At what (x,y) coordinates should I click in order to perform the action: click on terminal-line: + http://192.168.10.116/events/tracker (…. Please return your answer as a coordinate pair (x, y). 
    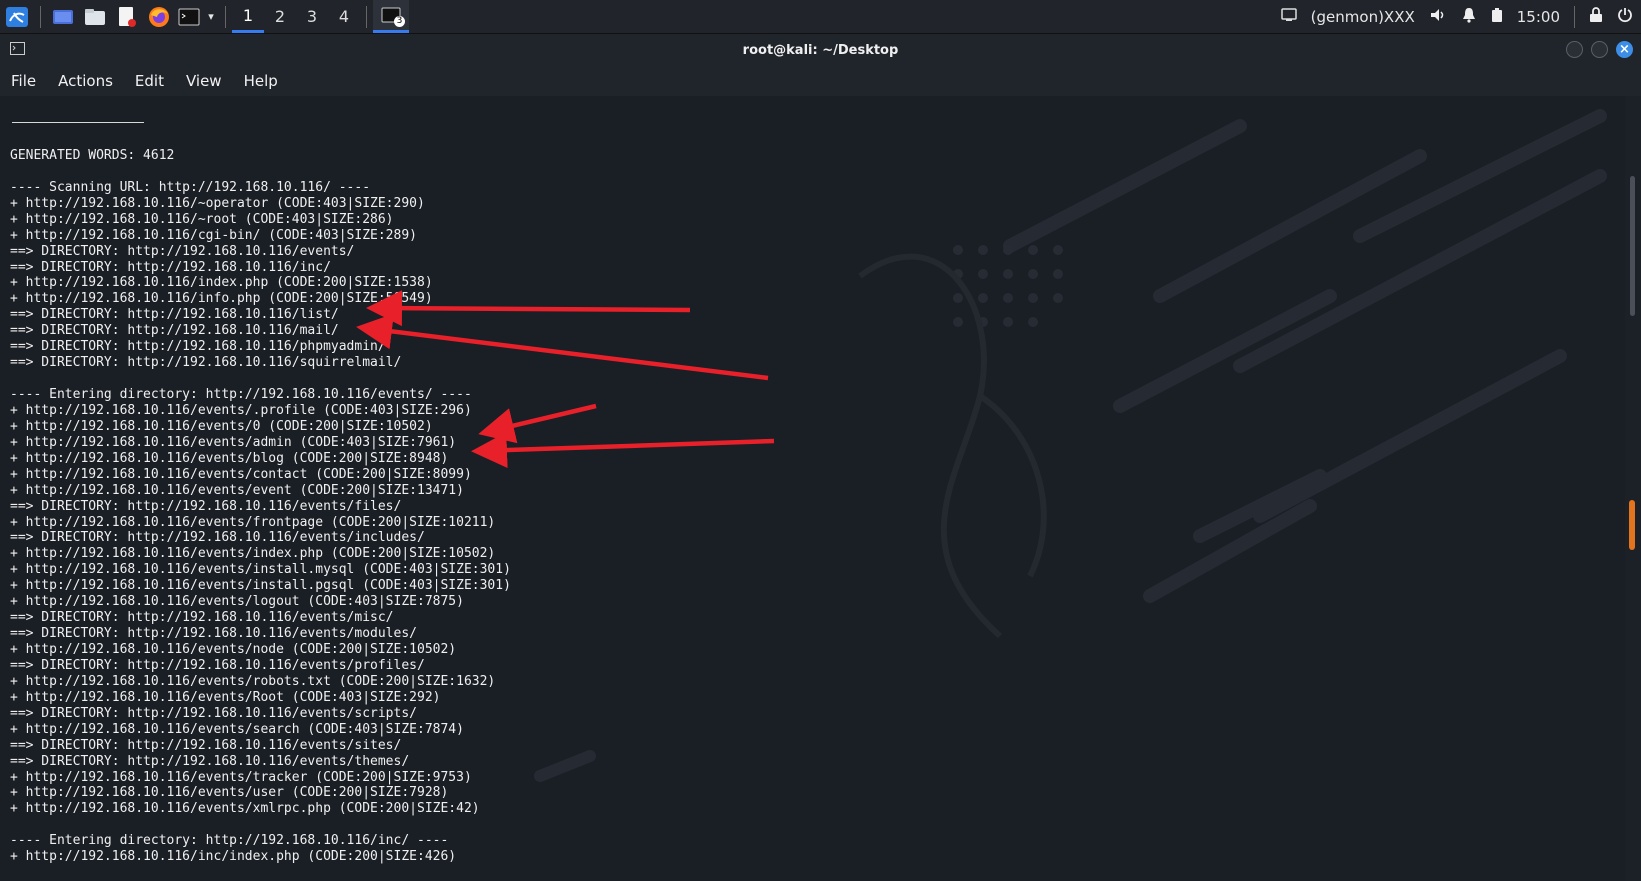
    Looking at the image, I should click on (241, 777).